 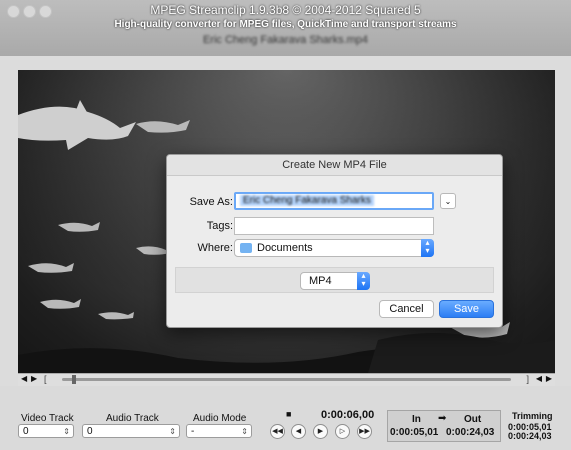 I want to click on step-back-icon: ◀, so click(x=24, y=378).